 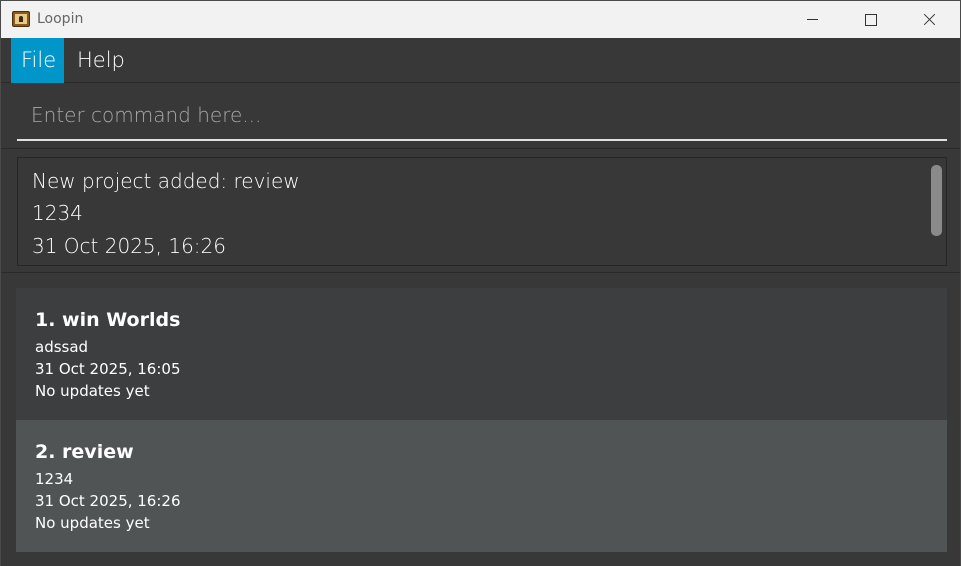 What do you see at coordinates (54, 479) in the screenshot?
I see `project-description: 1234` at bounding box center [54, 479].